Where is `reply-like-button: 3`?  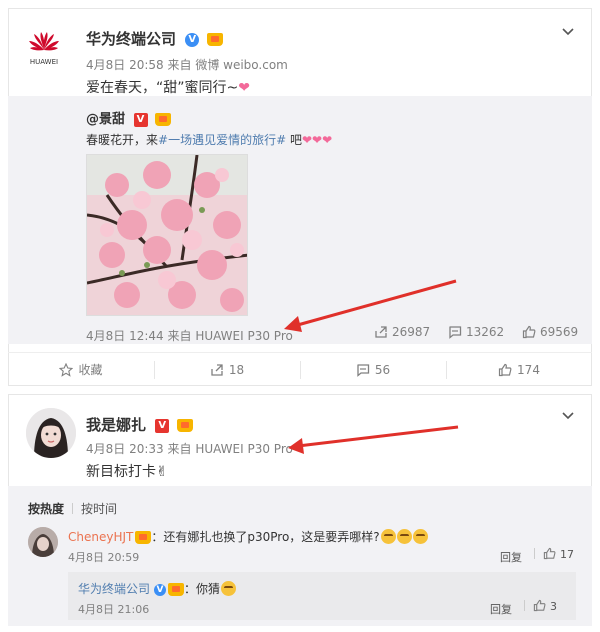
reply-like-button: 3 is located at coordinates (540, 606).